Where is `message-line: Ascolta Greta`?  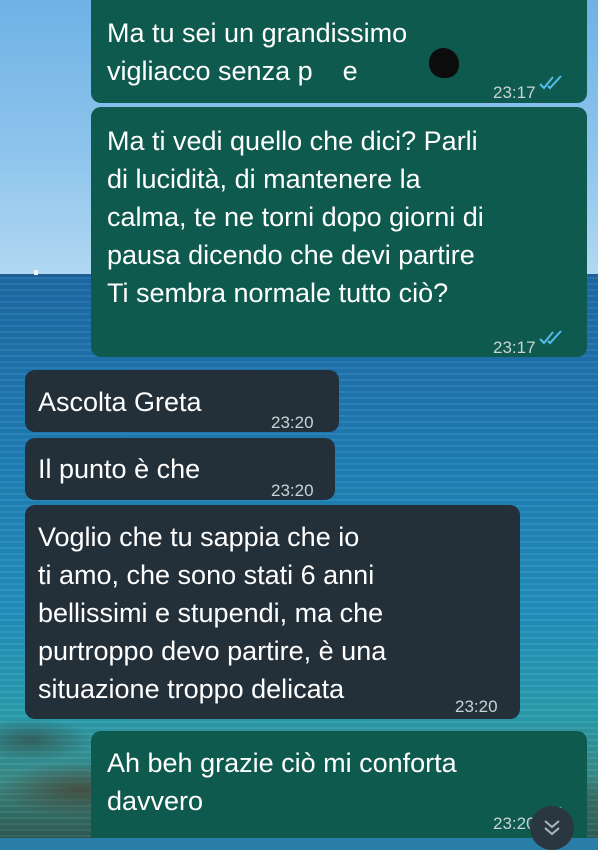
message-line: Ascolta Greta is located at coordinates (120, 402).